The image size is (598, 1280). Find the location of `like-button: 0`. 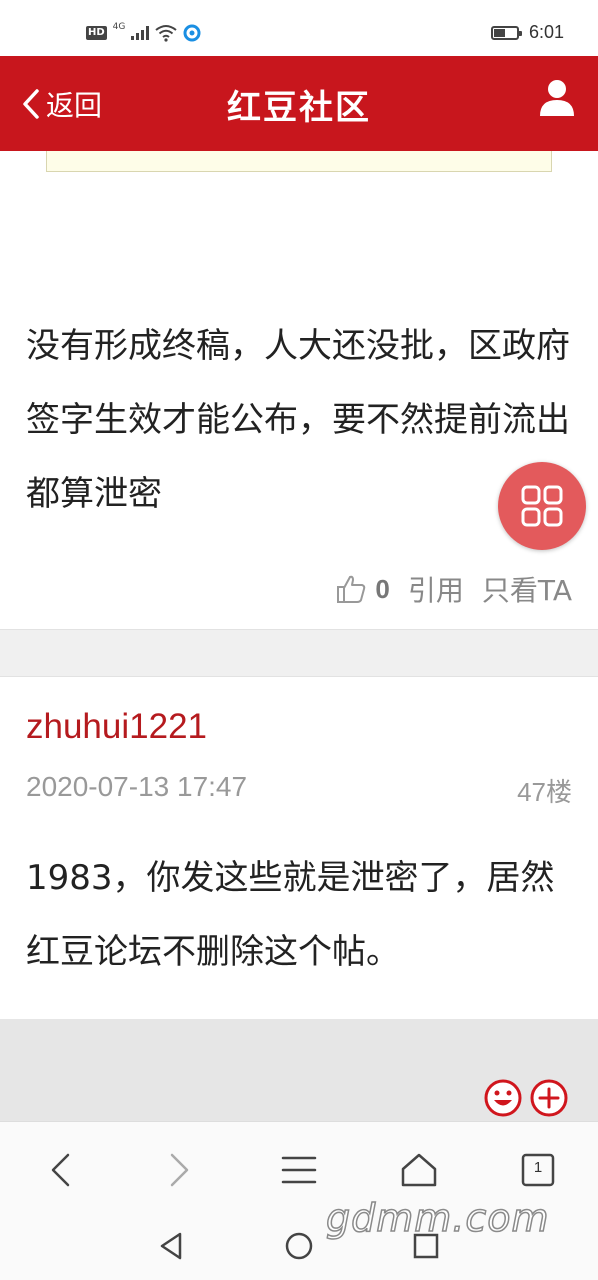

like-button: 0 is located at coordinates (362, 589).